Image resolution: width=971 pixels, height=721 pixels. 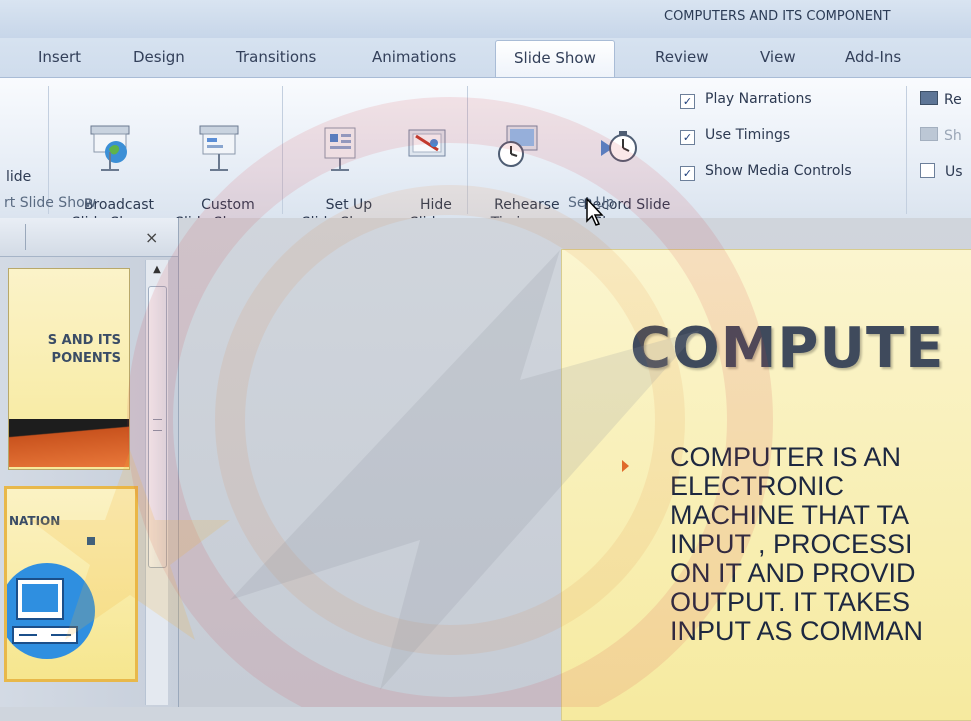 What do you see at coordinates (778, 57) in the screenshot?
I see `tab-view: View` at bounding box center [778, 57].